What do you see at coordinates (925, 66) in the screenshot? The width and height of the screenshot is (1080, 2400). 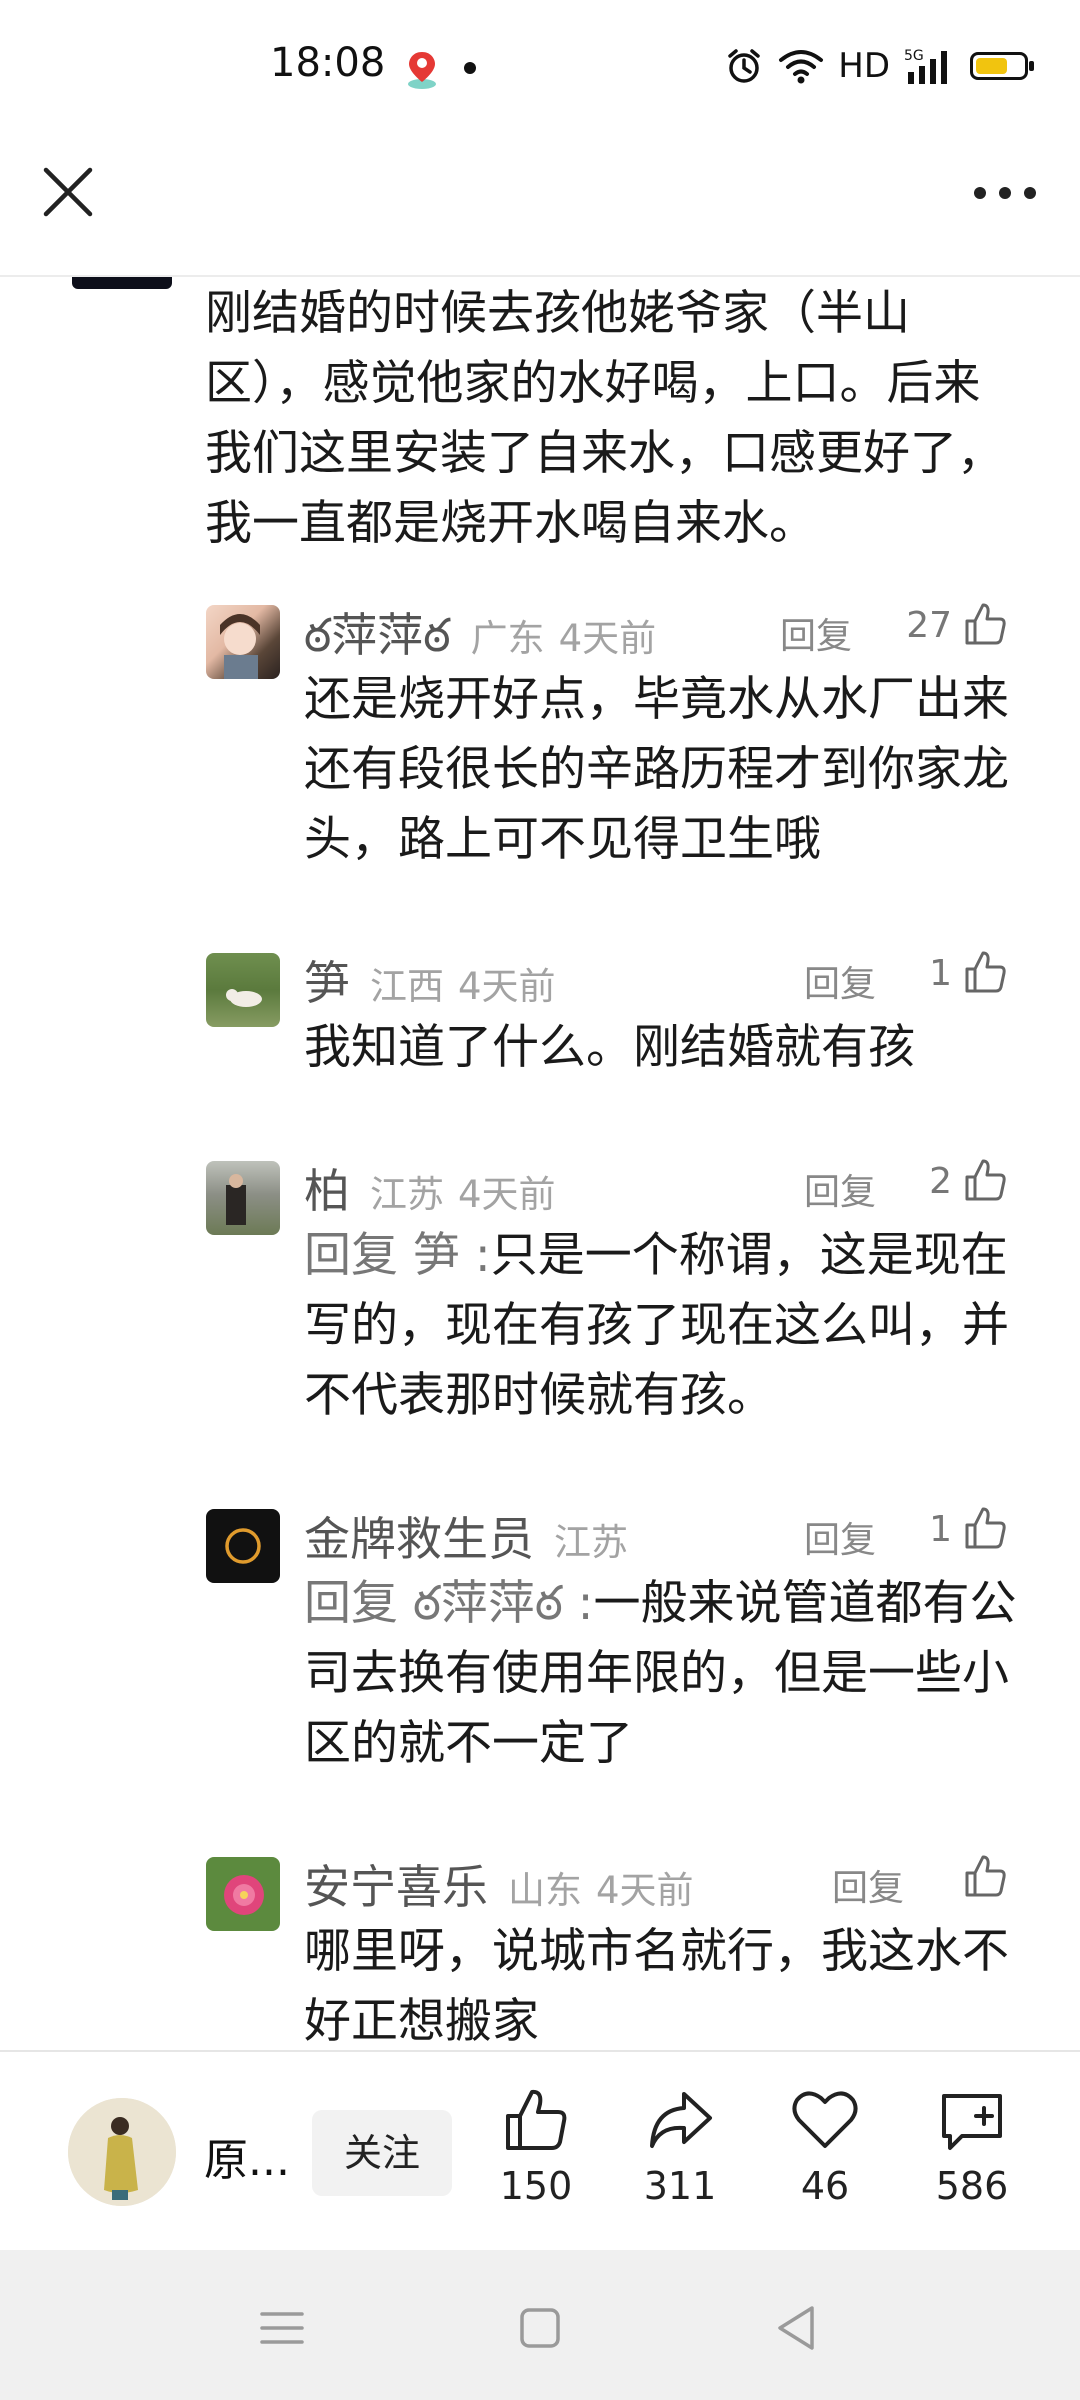 I see `signal-icon: 5G` at bounding box center [925, 66].